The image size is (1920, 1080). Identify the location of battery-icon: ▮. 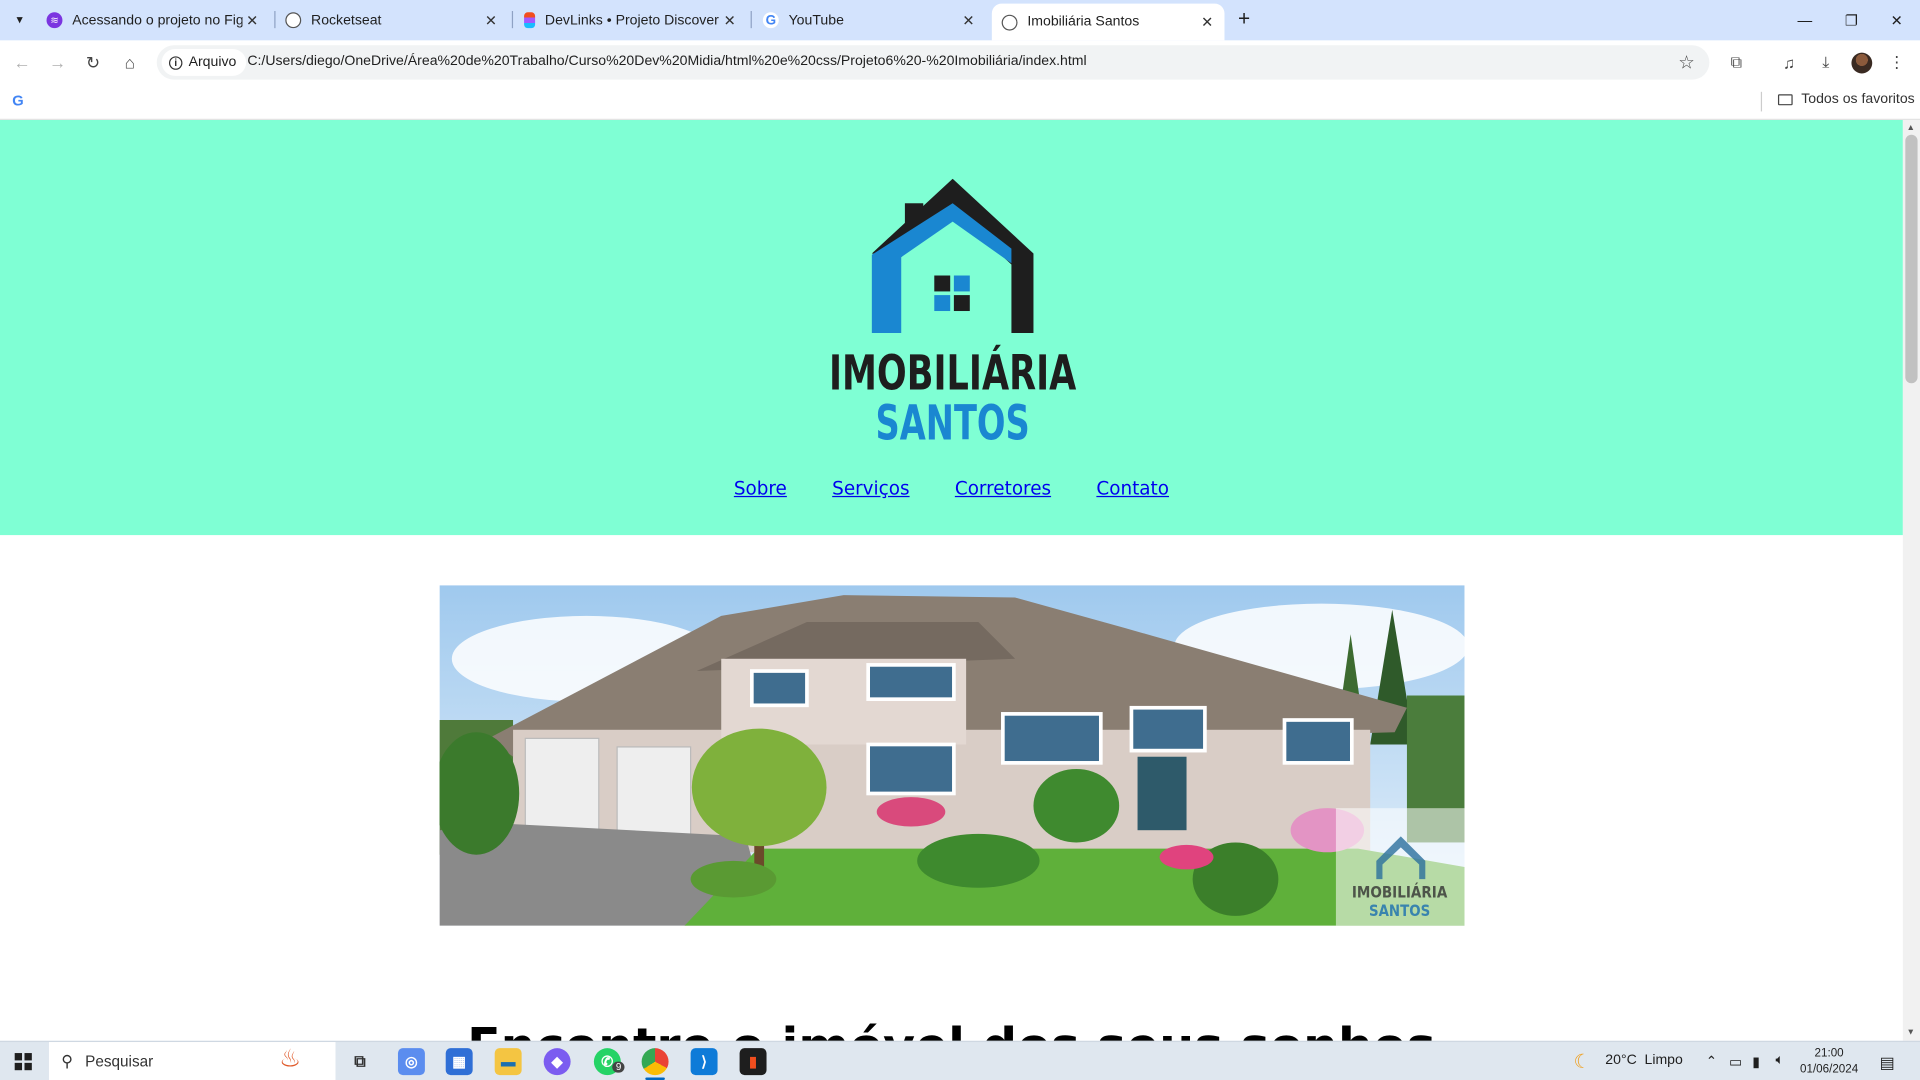
(1756, 1062).